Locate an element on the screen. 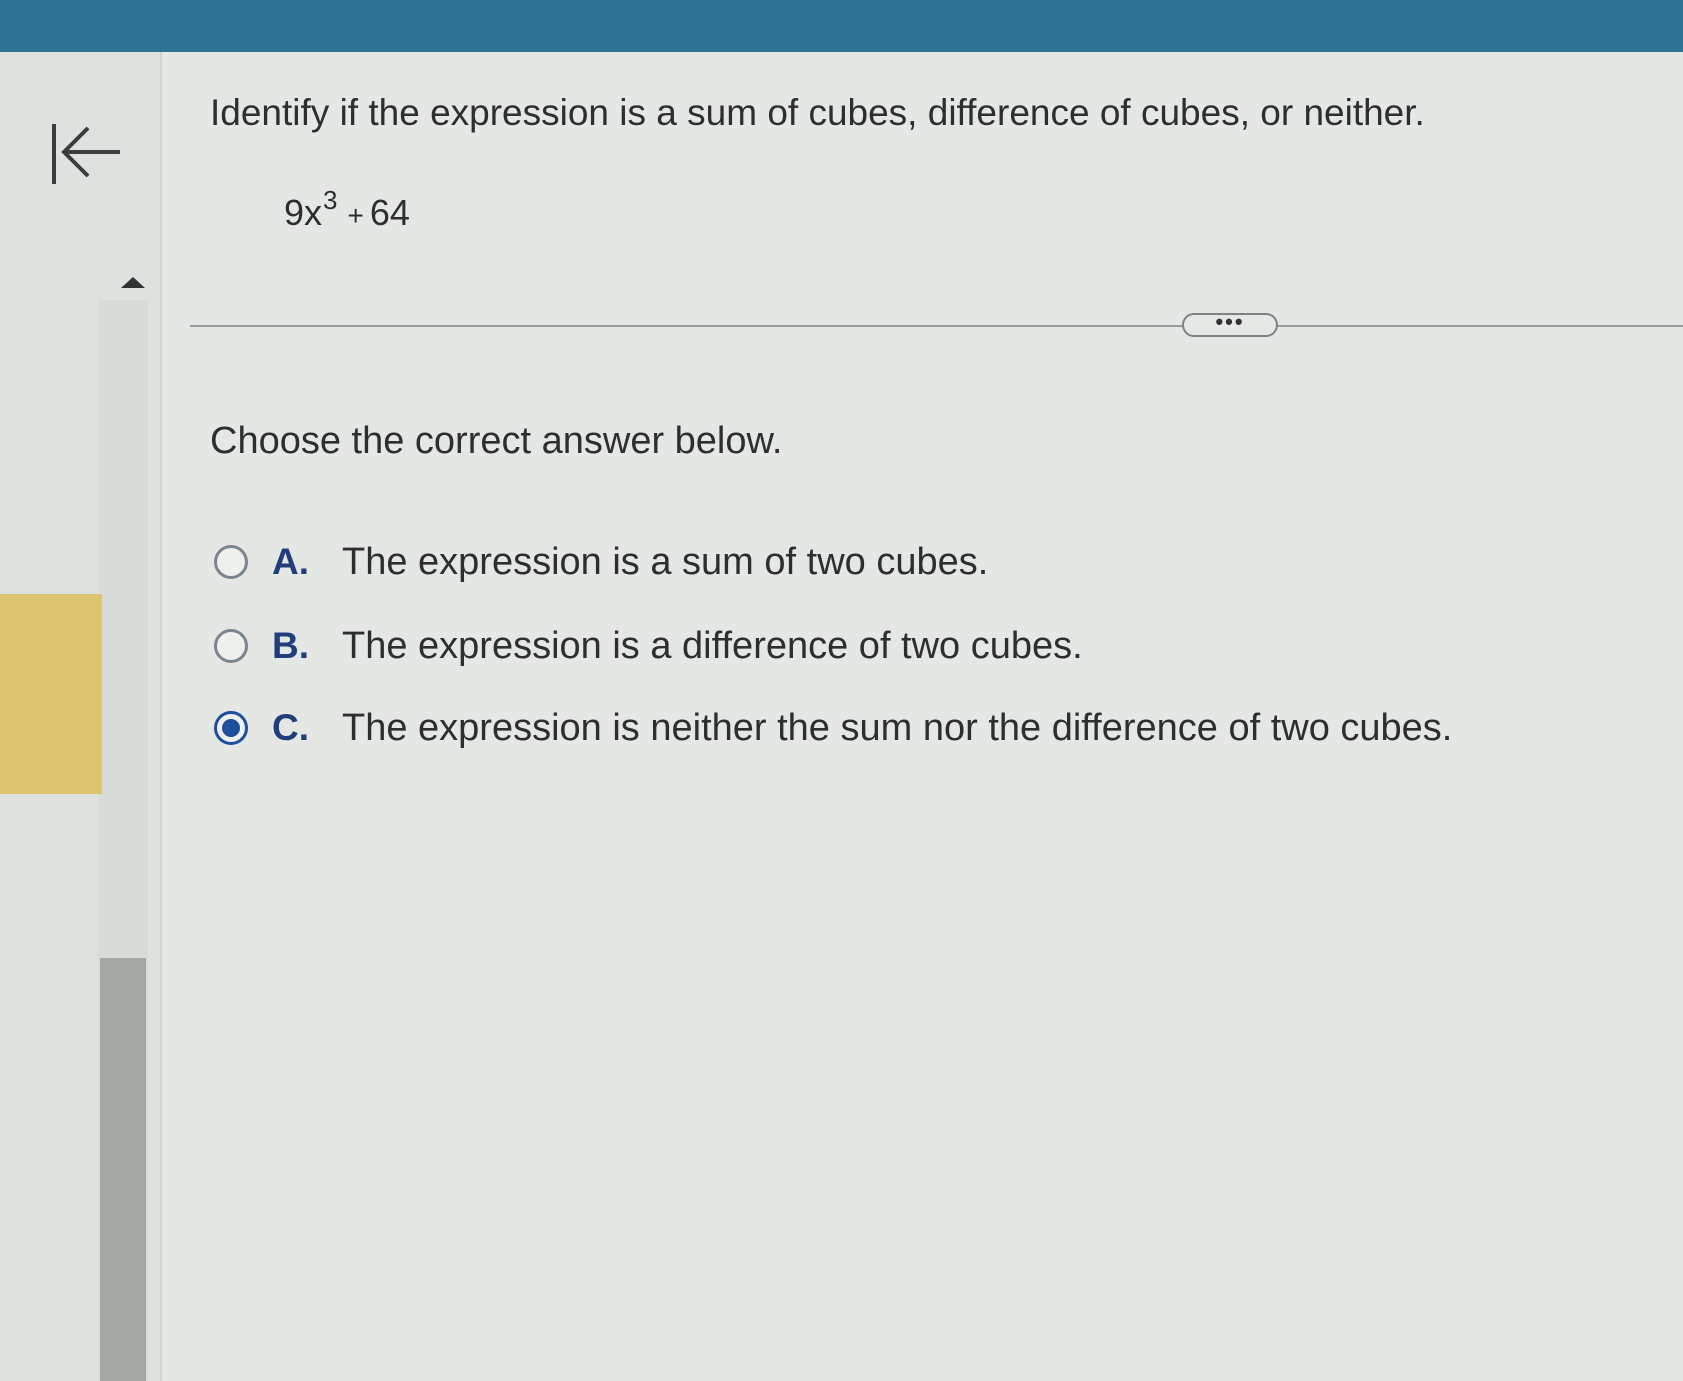  top-header-bar is located at coordinates (841, 26).